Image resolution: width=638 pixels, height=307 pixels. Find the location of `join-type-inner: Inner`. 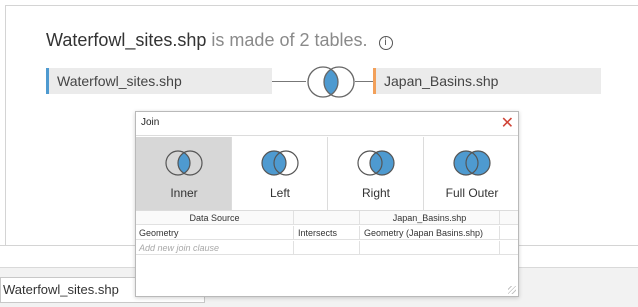

join-type-inner: Inner is located at coordinates (184, 173).